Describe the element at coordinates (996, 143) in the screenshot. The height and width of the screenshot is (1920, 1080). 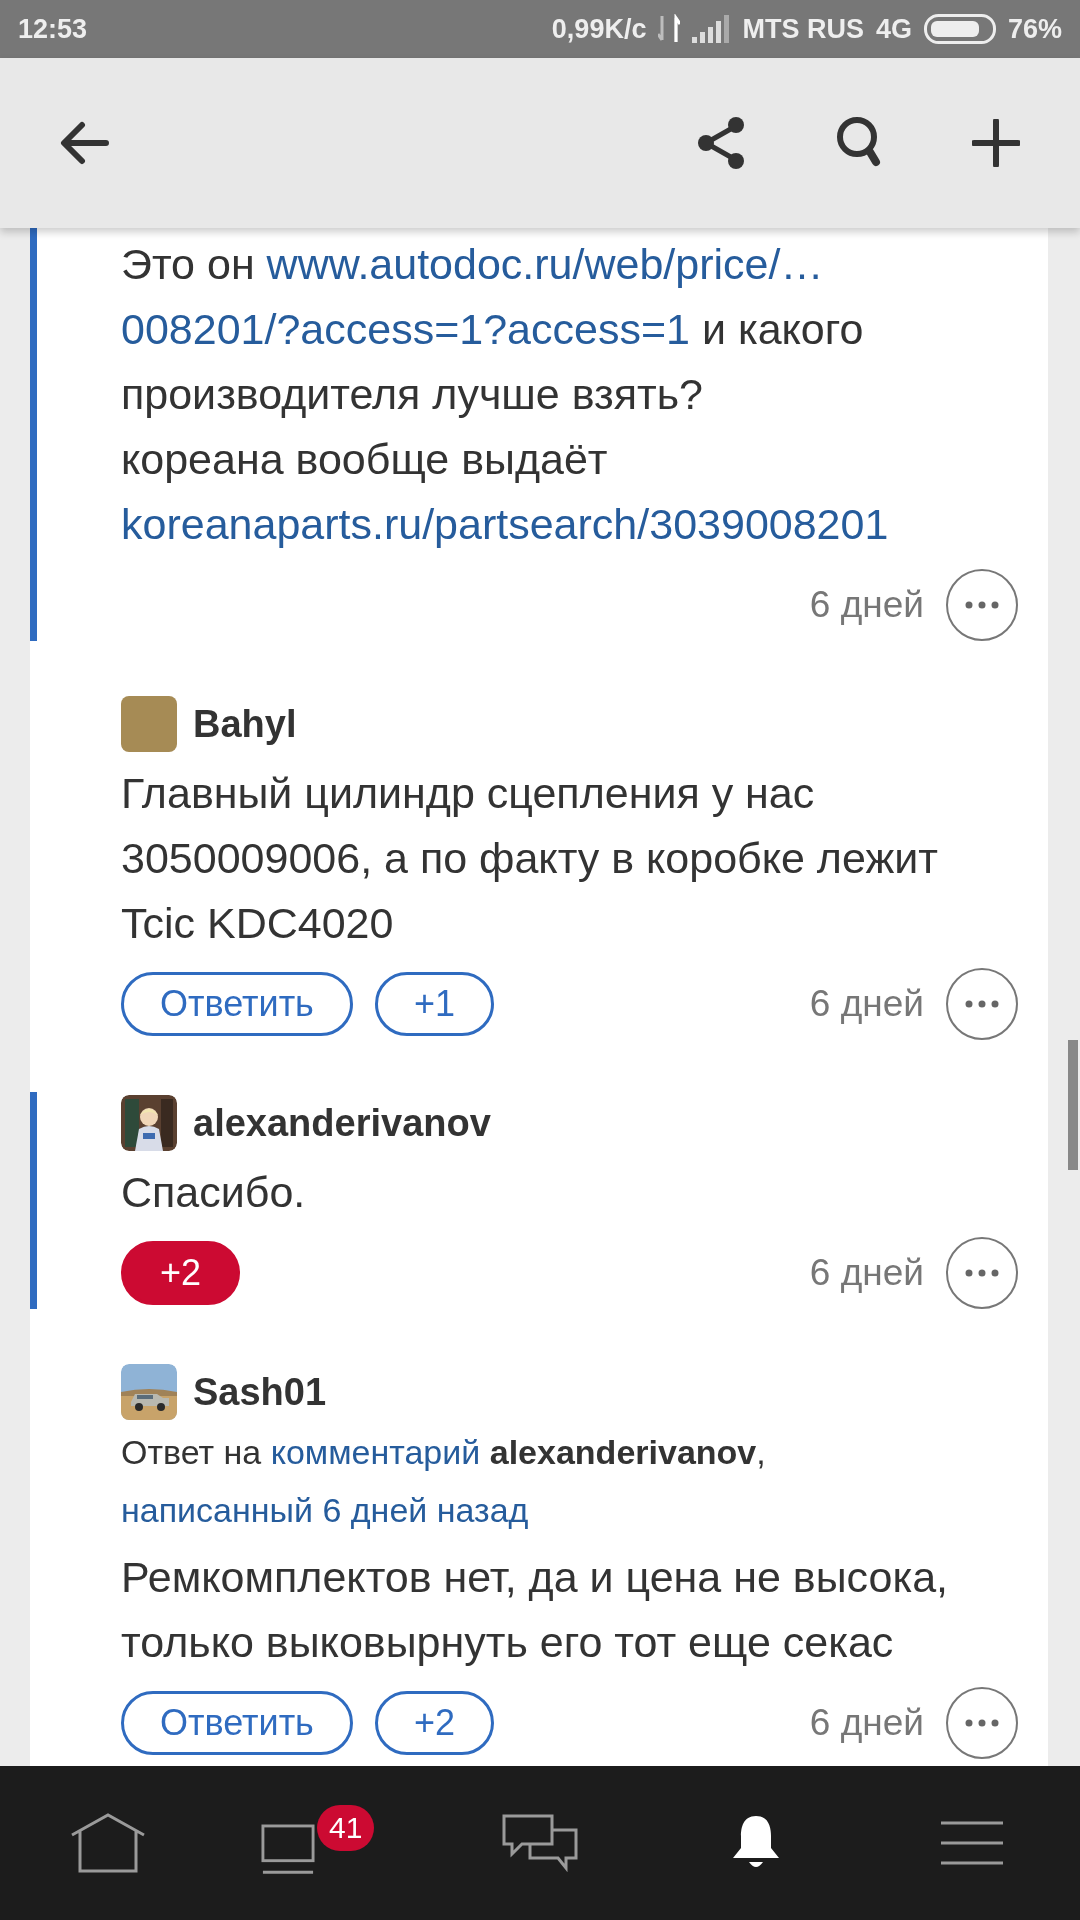
I see `add-icon` at that location.